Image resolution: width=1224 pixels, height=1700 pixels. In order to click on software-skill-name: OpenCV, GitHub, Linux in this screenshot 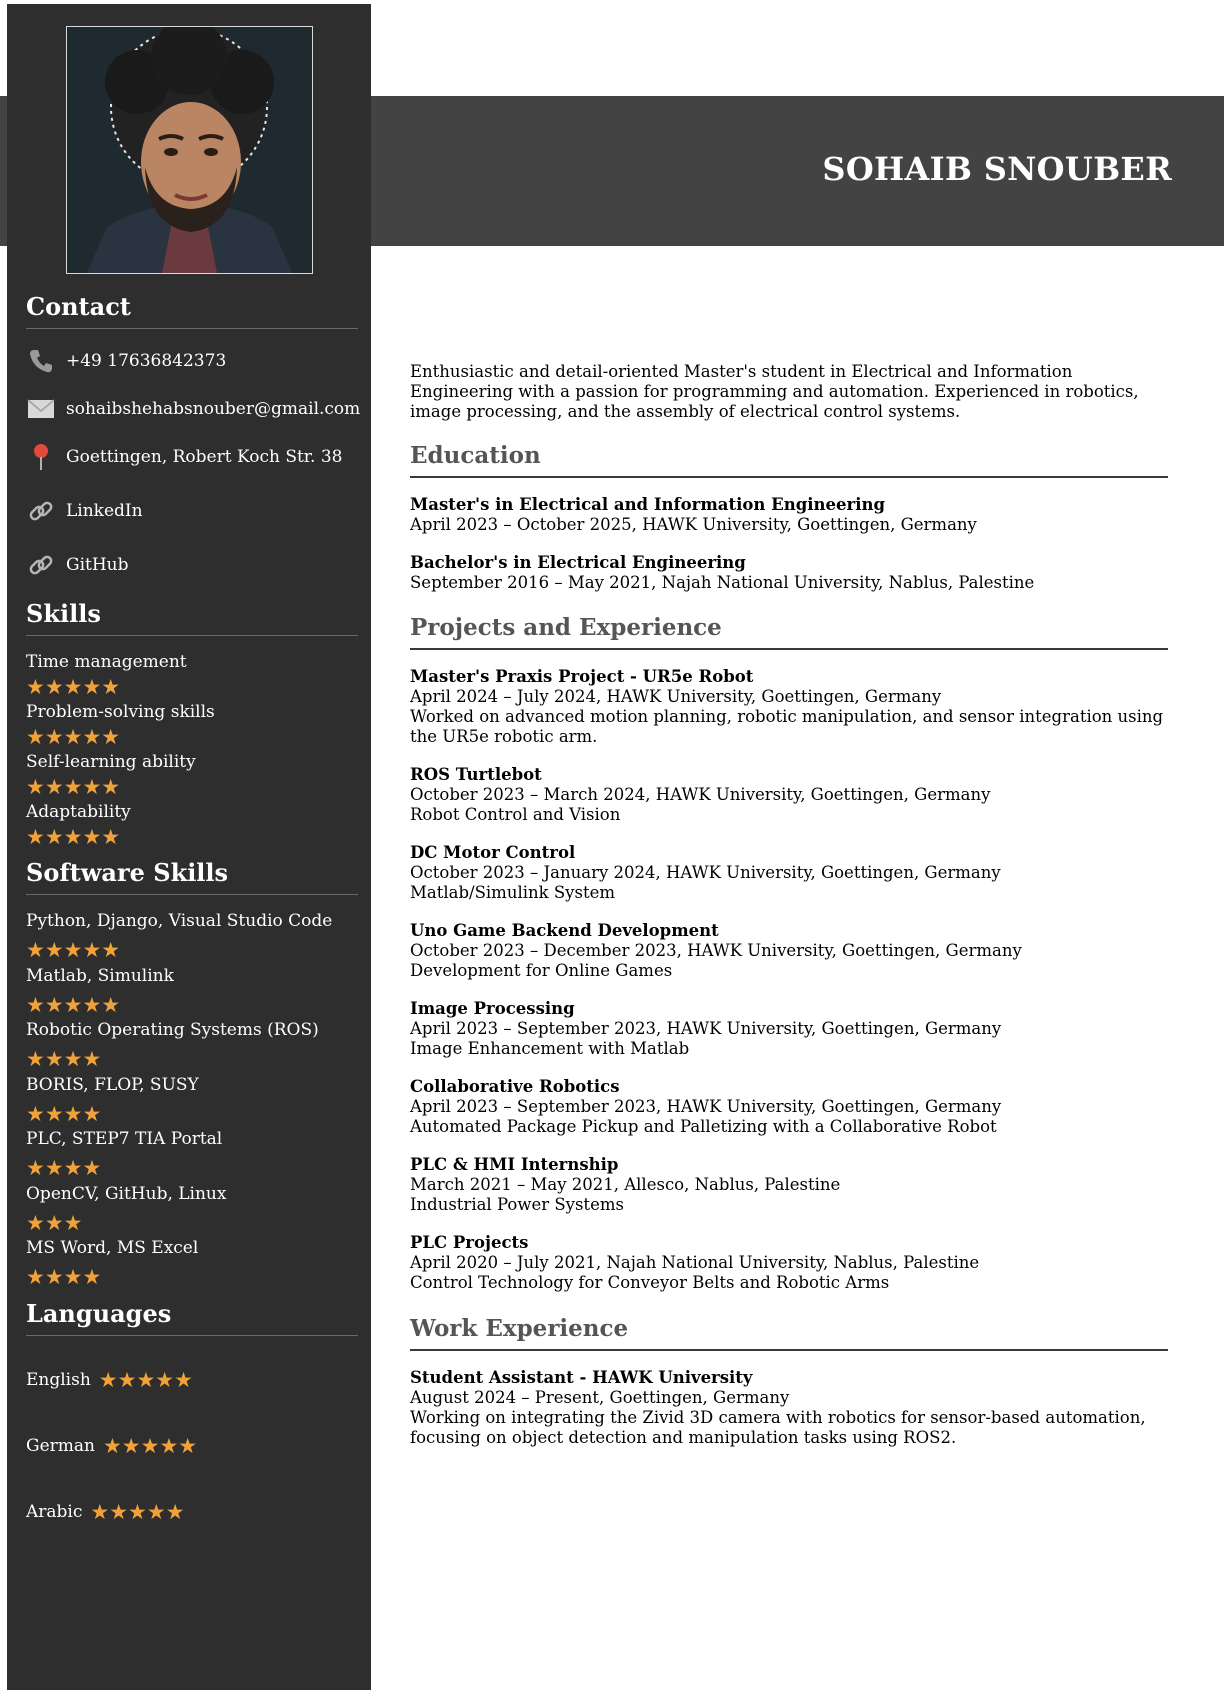, I will do `click(126, 1194)`.